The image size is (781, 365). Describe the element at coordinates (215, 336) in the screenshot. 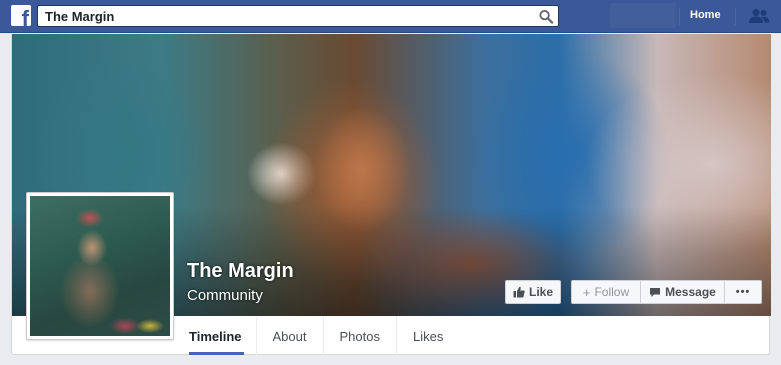

I see `tab-label: Timeline` at that location.